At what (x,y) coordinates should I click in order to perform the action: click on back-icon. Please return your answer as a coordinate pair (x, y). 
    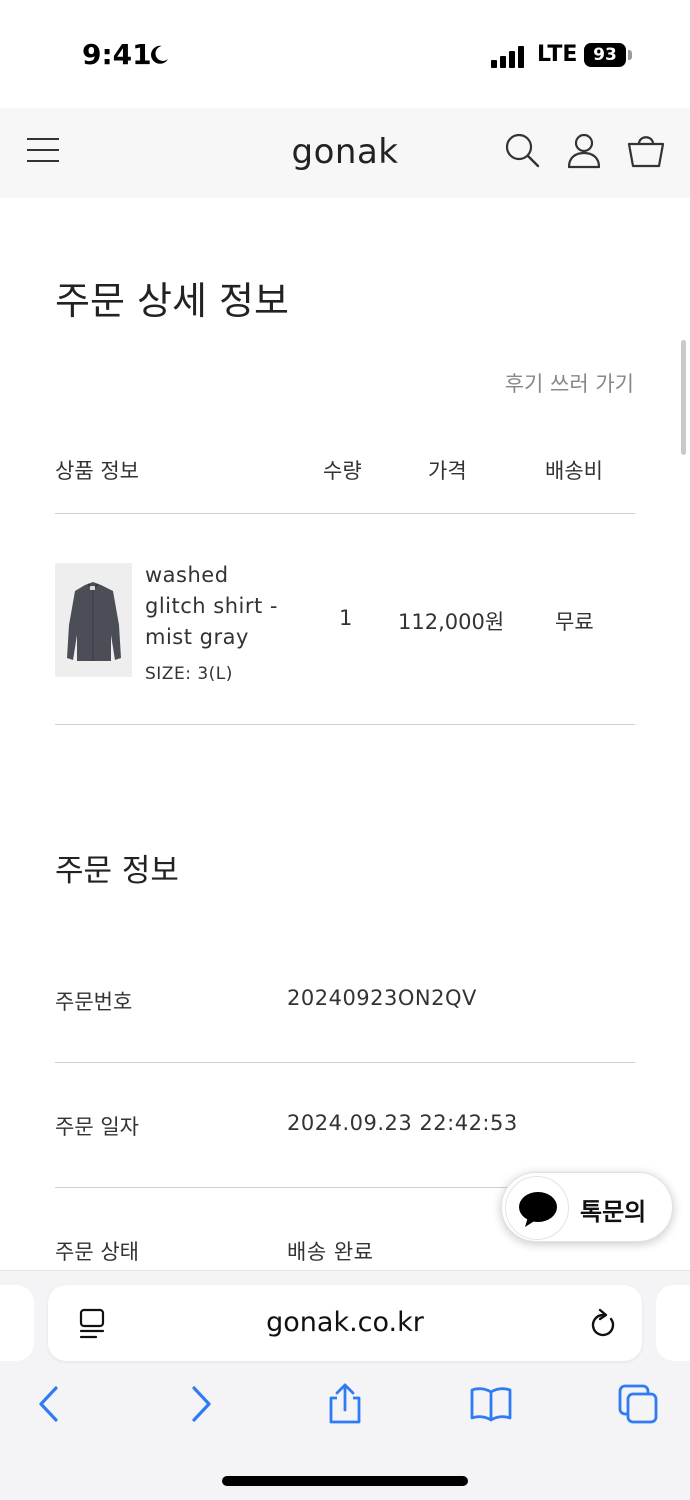
    Looking at the image, I should click on (50, 1404).